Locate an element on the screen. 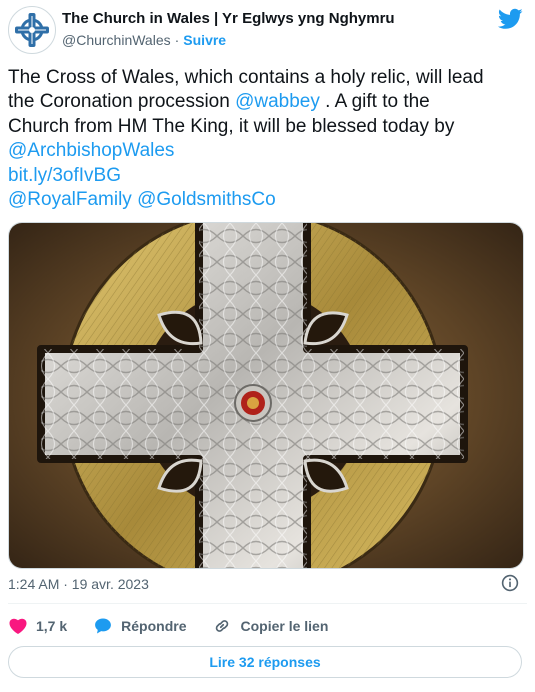 This screenshot has height=692, width=535. mention-link: @wabbey is located at coordinates (277, 101).